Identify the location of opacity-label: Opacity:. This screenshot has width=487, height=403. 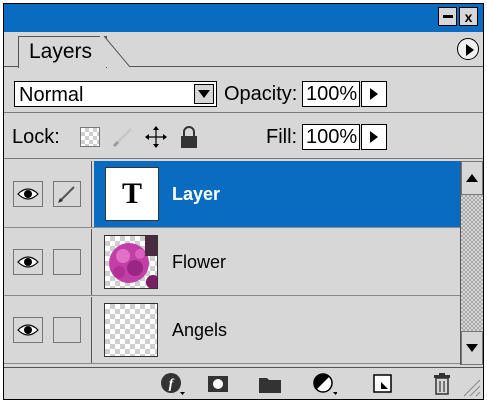
(261, 94).